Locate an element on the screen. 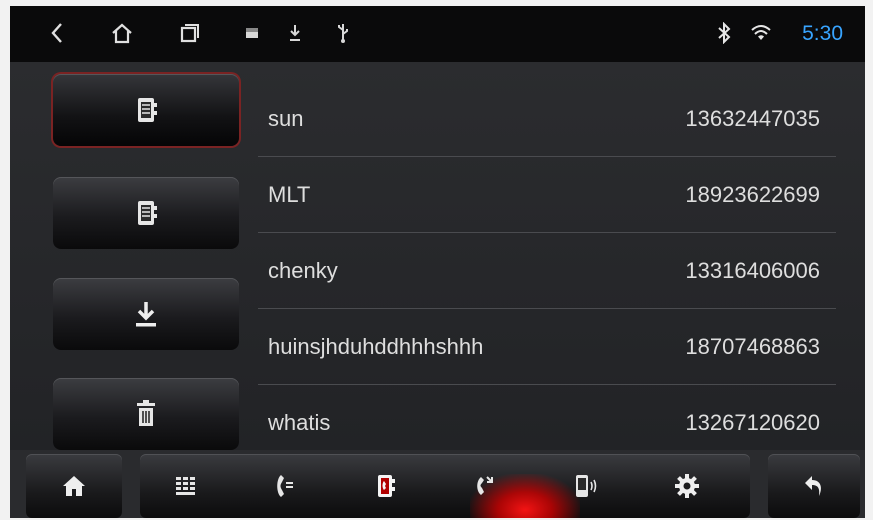  notification-icon is located at coordinates (252, 33).